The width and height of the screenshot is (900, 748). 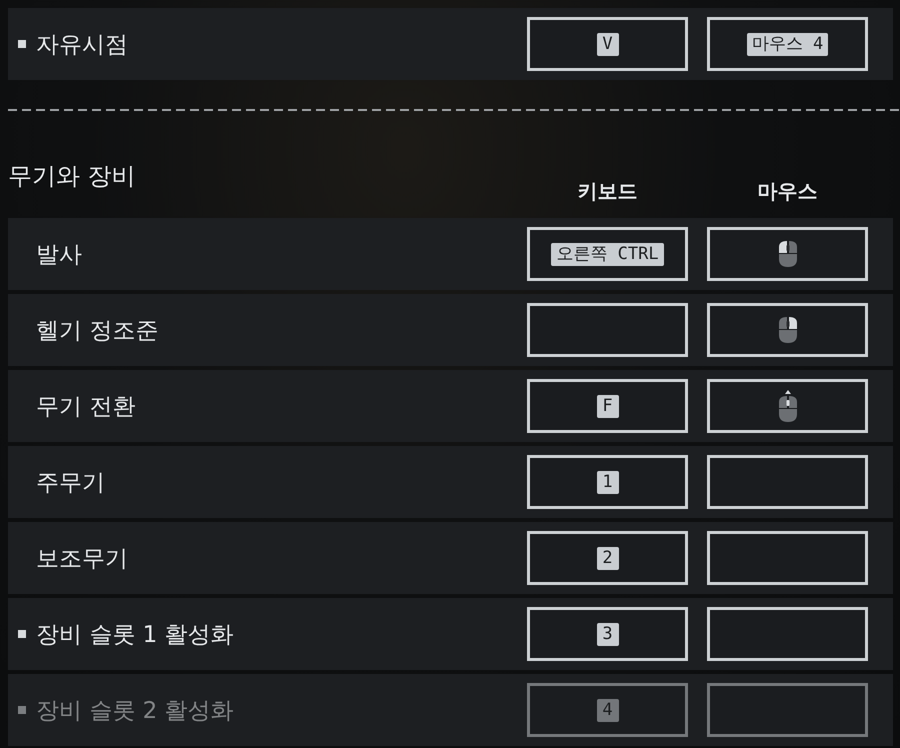 I want to click on action-label: 자유시점, so click(x=82, y=45).